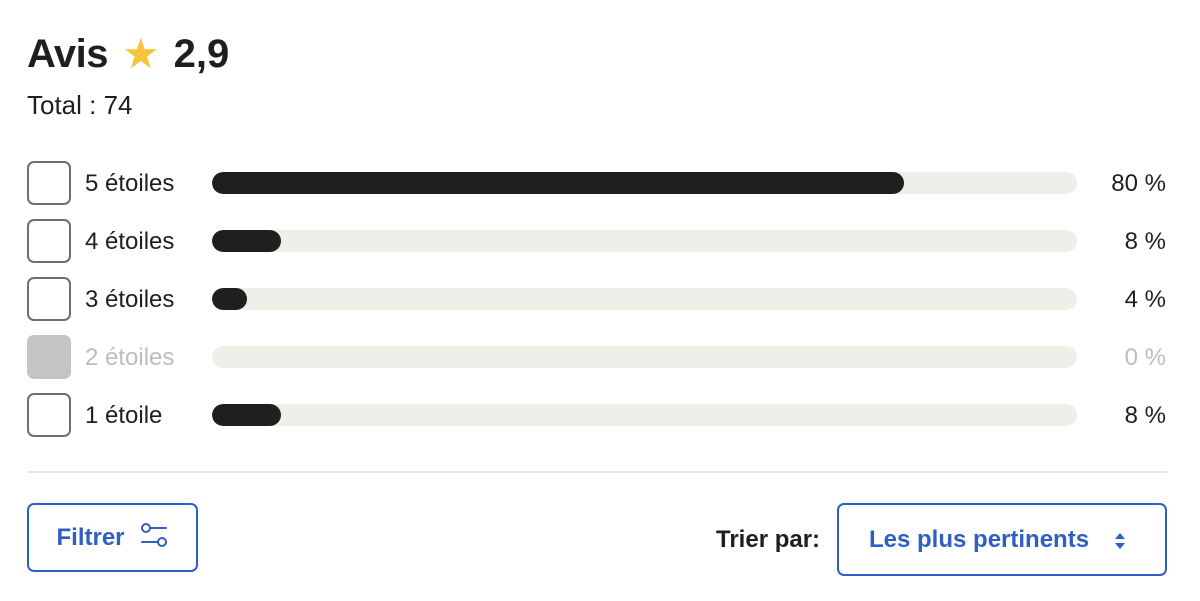  Describe the element at coordinates (129, 300) in the screenshot. I see `rating-label-3: 3 étoiles` at that location.